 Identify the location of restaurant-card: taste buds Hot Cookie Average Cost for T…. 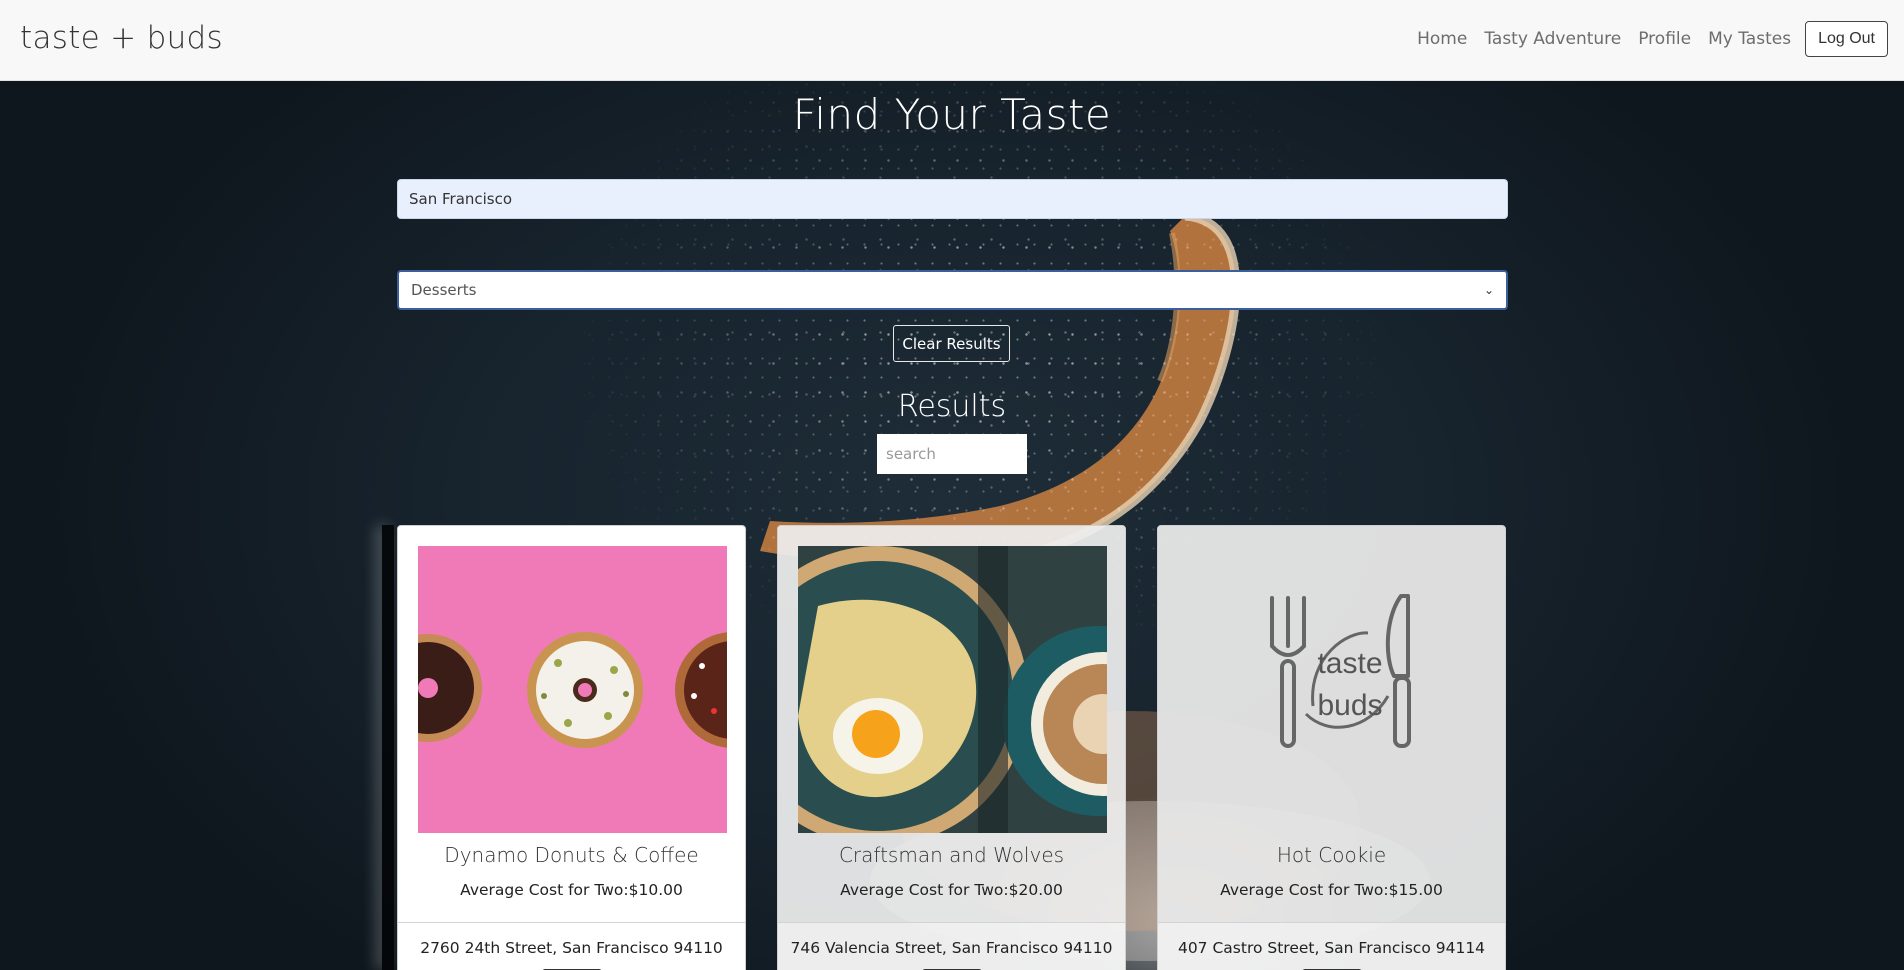
(1331, 747).